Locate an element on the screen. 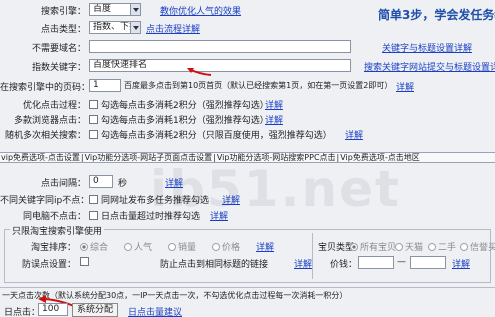 This screenshot has height=317, width=495. sort-option: 销量 is located at coordinates (182, 246).